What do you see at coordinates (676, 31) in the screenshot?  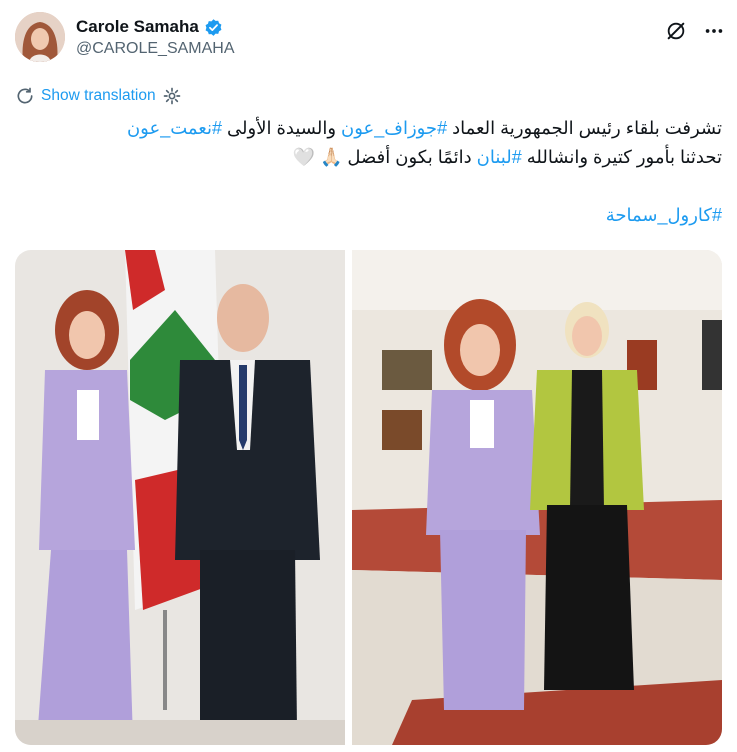 I see `grok-icon` at bounding box center [676, 31].